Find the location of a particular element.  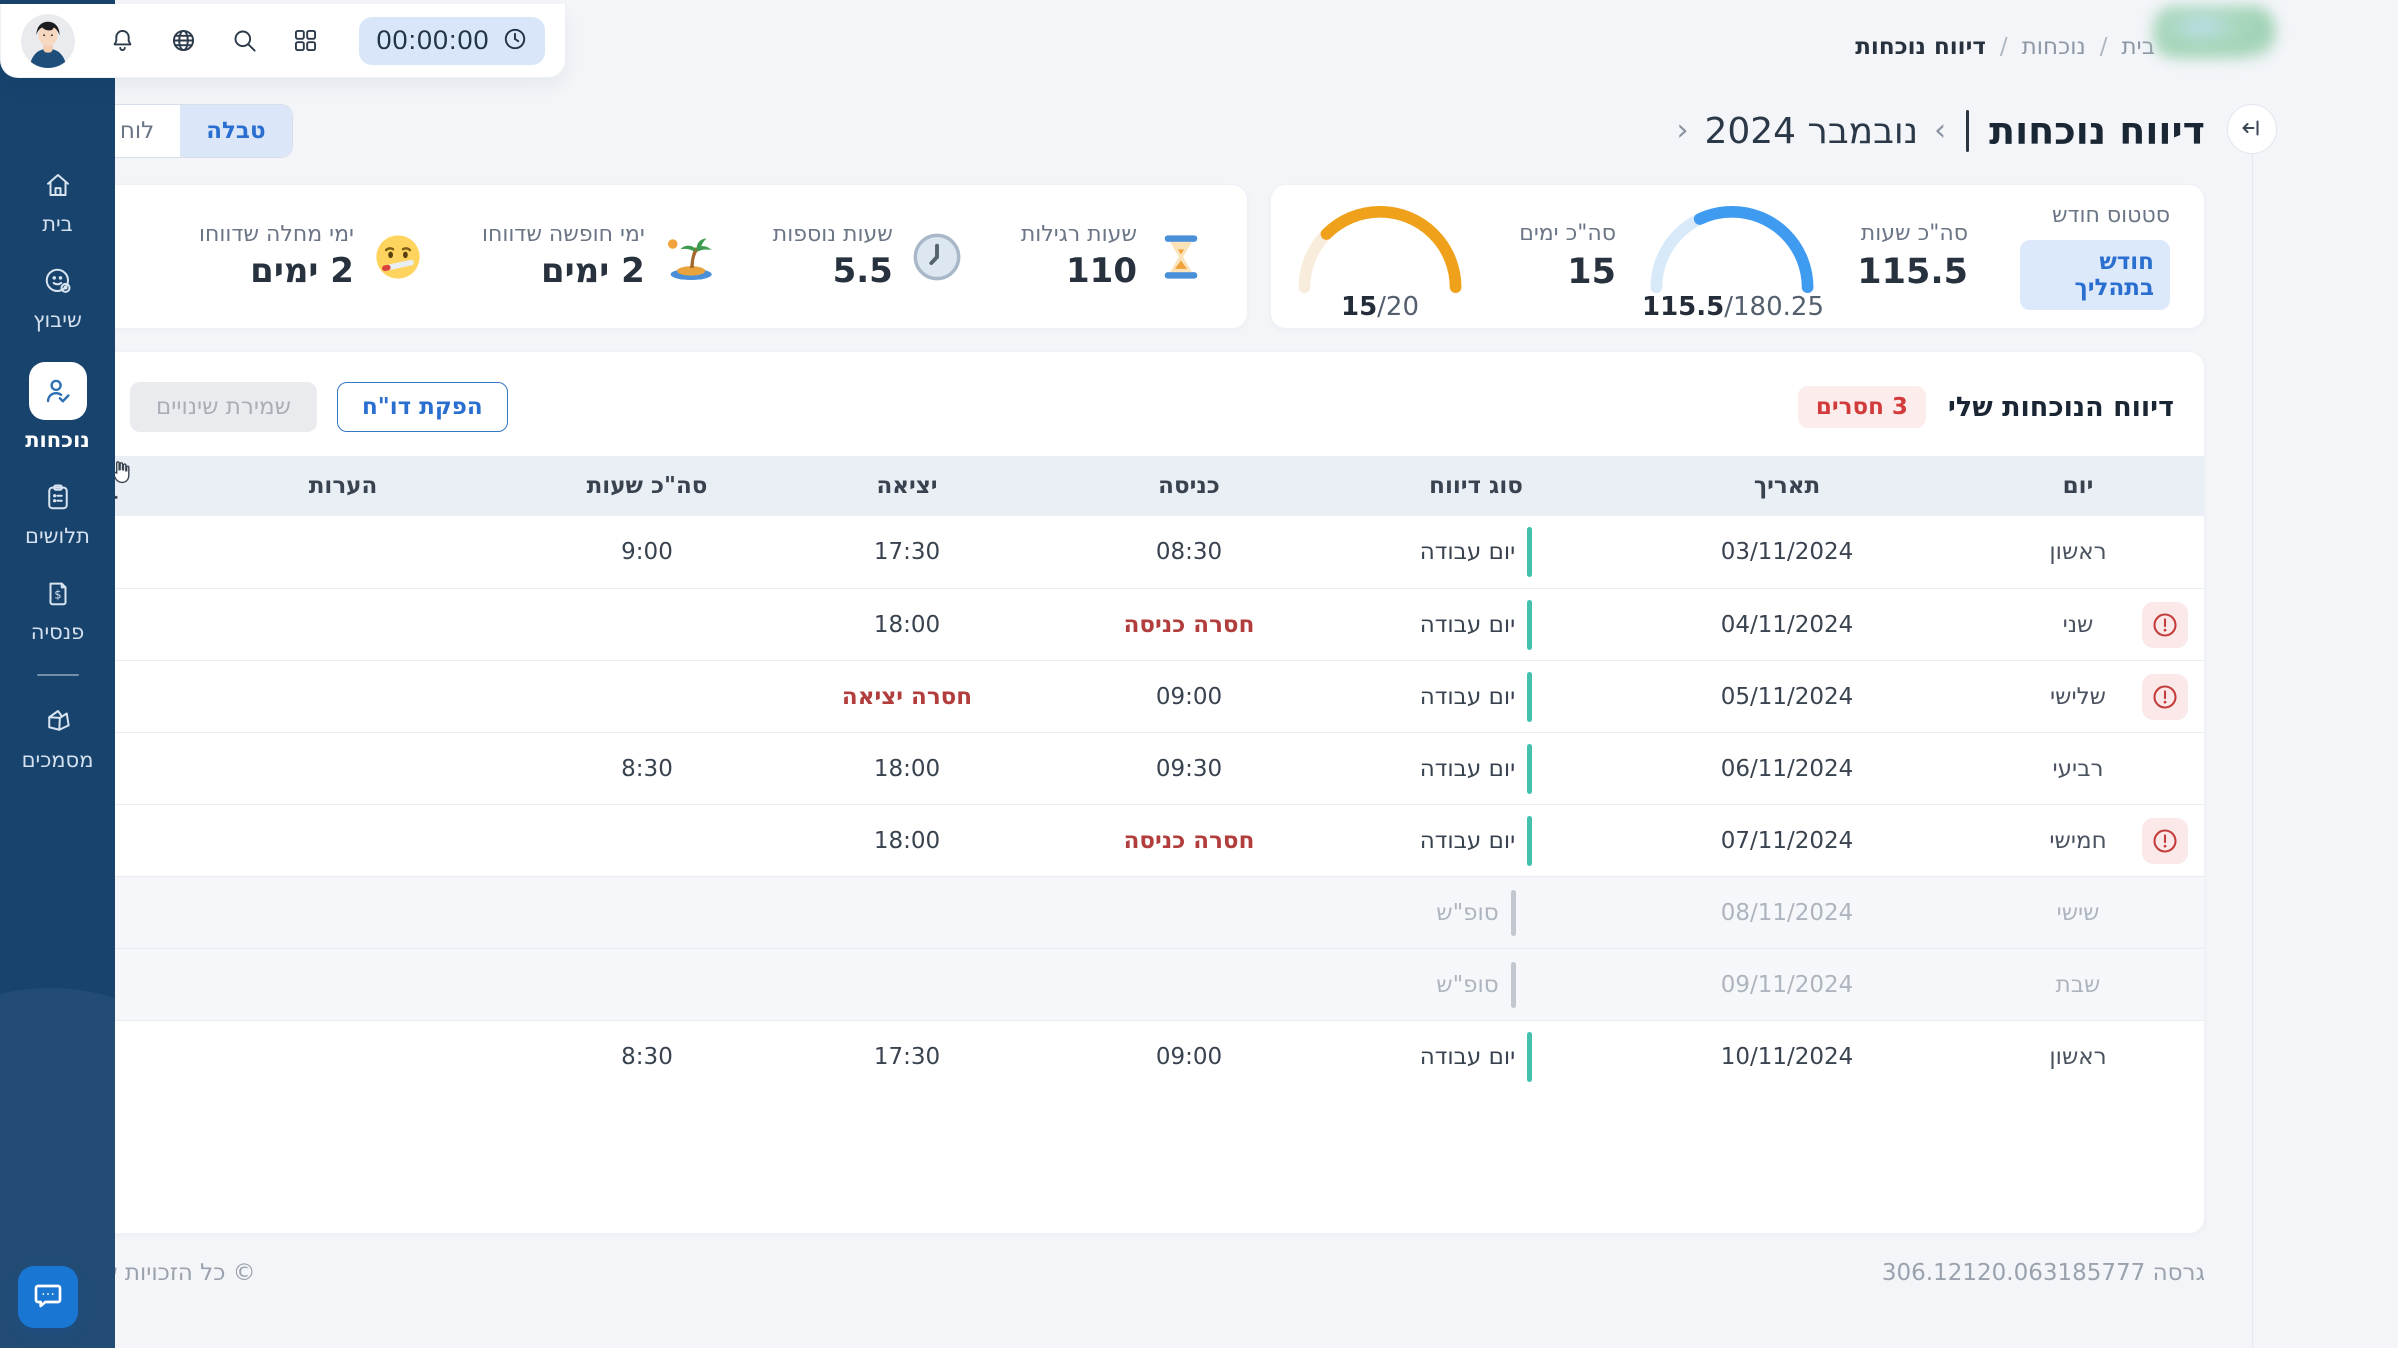

table-row: שני 04/11/2024 יום עבודה חסרה כניסה 18:00 is located at coordinates (1125, 624).